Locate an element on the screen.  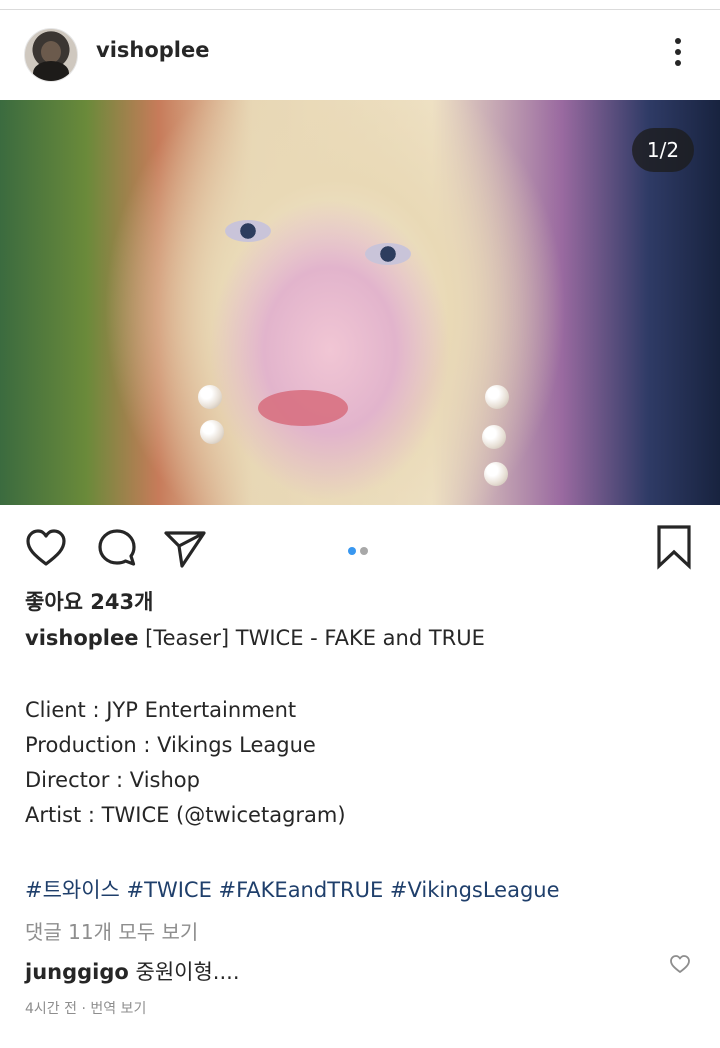
post-username: vishoplee is located at coordinates (152, 50).